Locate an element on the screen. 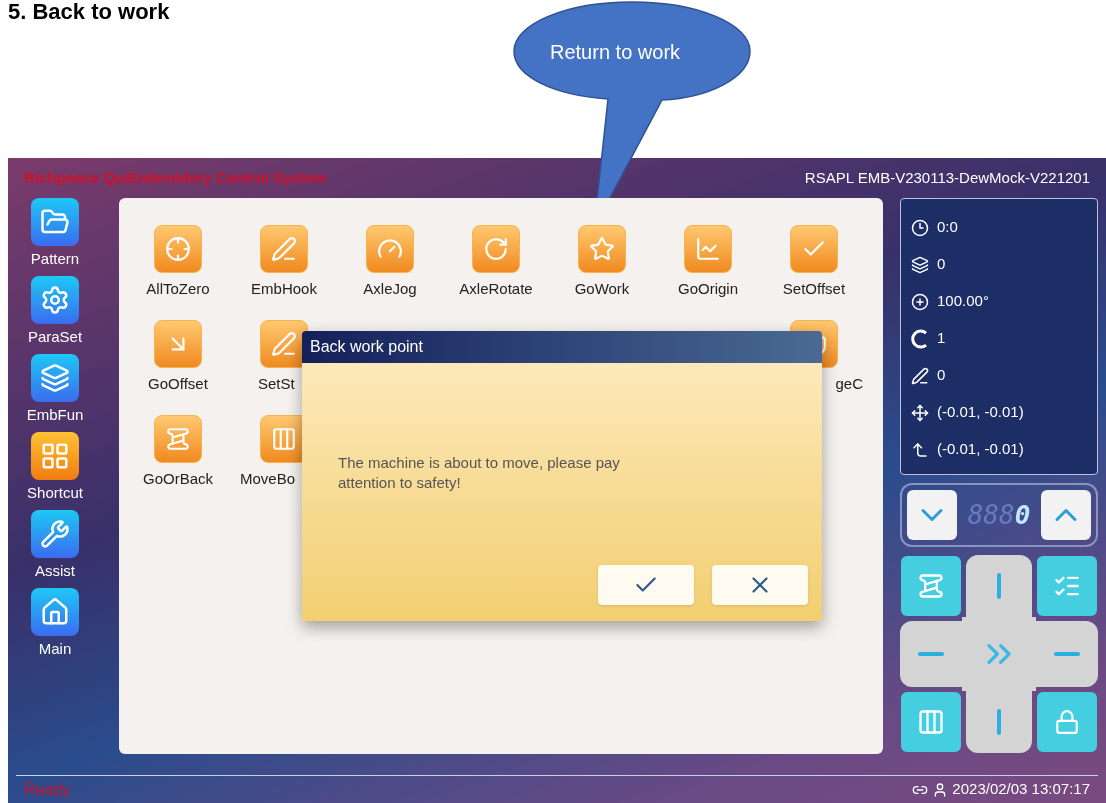  grid-icon is located at coordinates (55, 456).